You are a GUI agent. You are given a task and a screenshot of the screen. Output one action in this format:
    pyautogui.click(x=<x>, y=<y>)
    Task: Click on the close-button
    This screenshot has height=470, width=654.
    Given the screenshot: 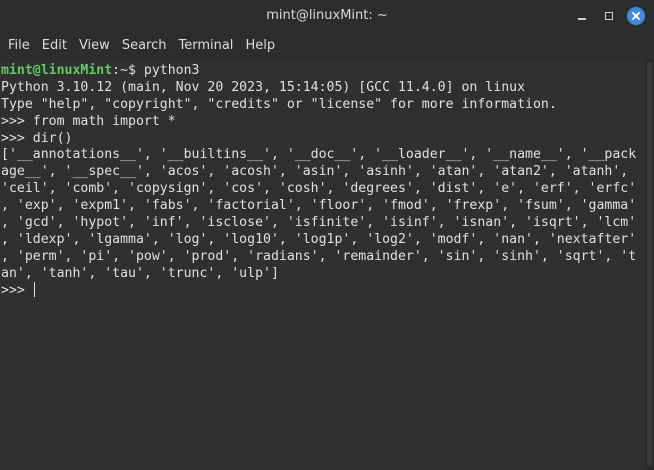 What is the action you would take?
    pyautogui.click(x=636, y=16)
    